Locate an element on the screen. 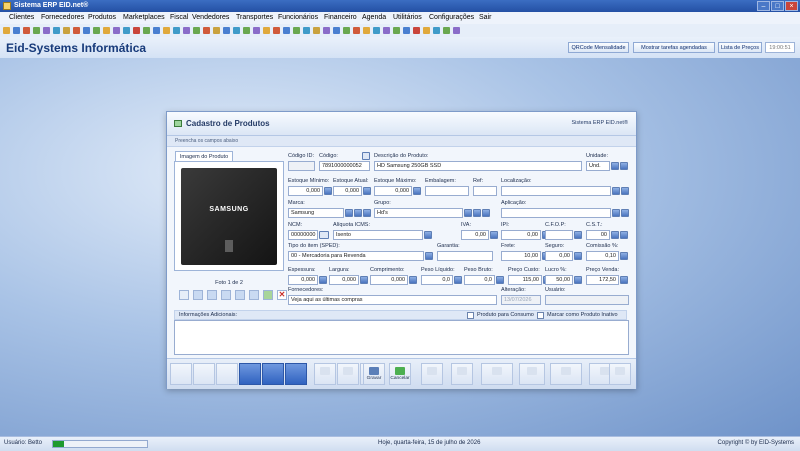 The height and width of the screenshot is (451, 800). fornecedores-field: Veja aqui as últimas compras is located at coordinates (392, 300).